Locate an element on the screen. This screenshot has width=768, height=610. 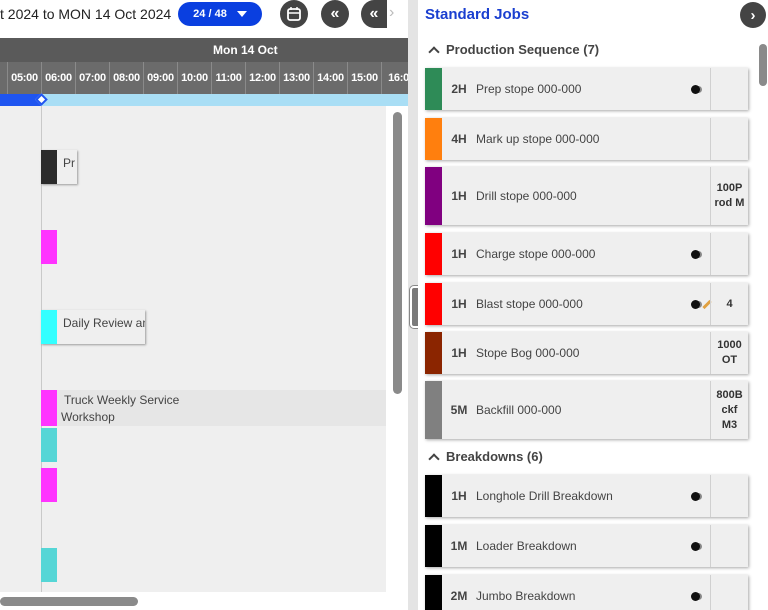
hour-cell: 15:00 is located at coordinates (364, 78).